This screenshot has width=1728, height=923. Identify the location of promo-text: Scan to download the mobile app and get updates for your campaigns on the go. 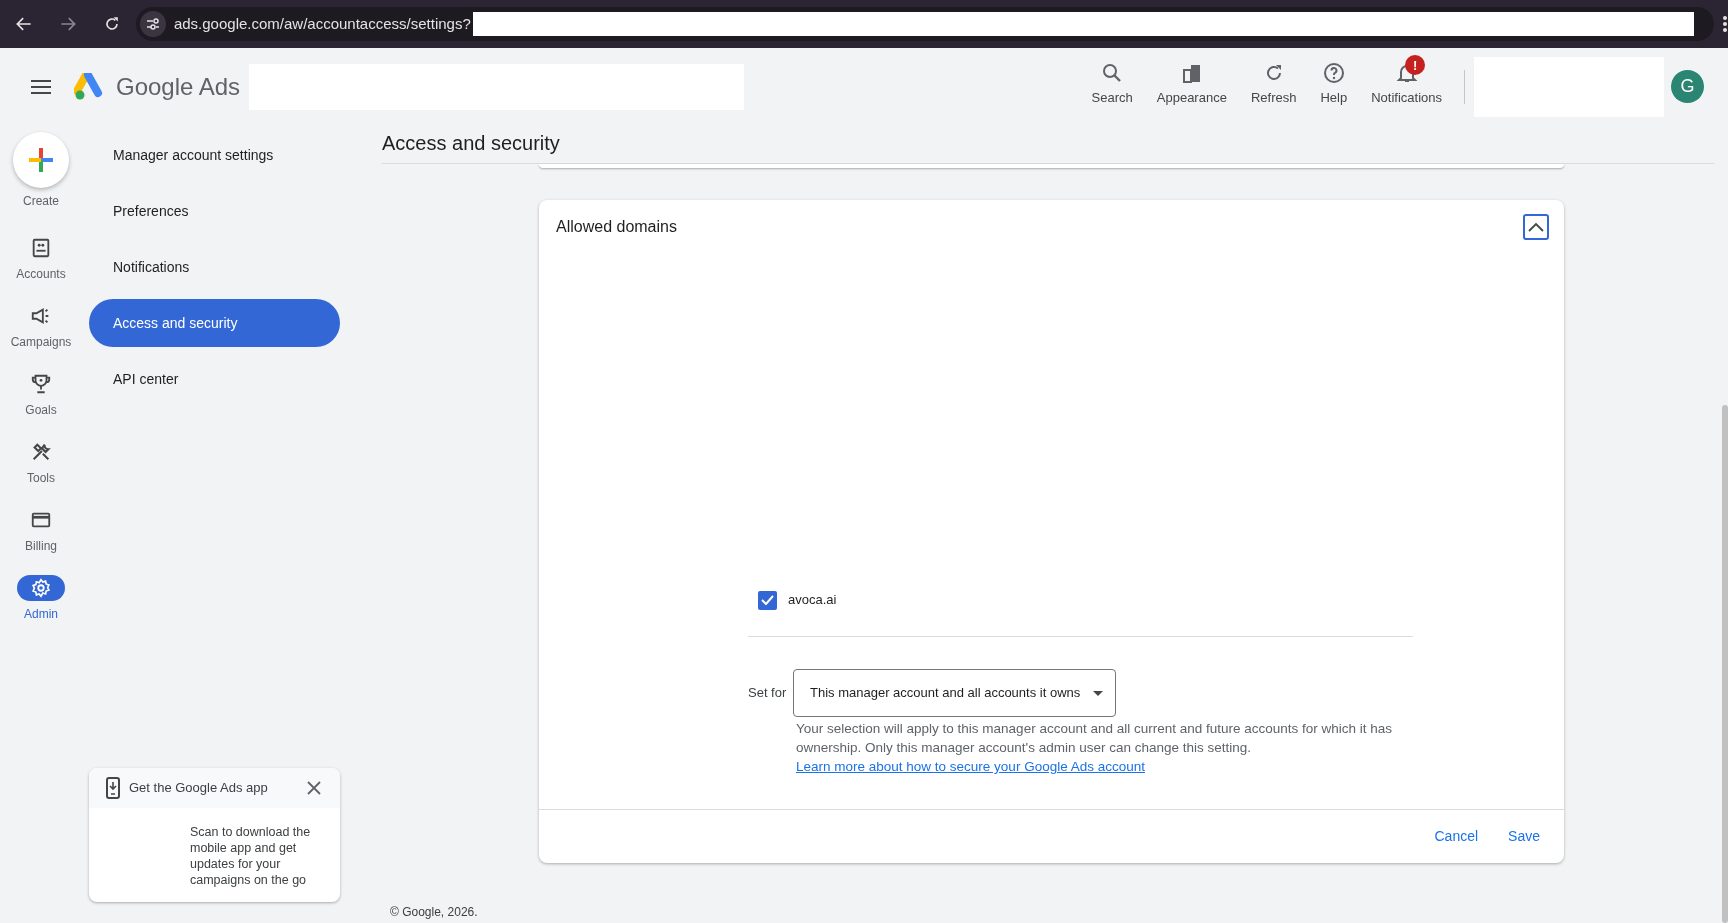
(251, 856).